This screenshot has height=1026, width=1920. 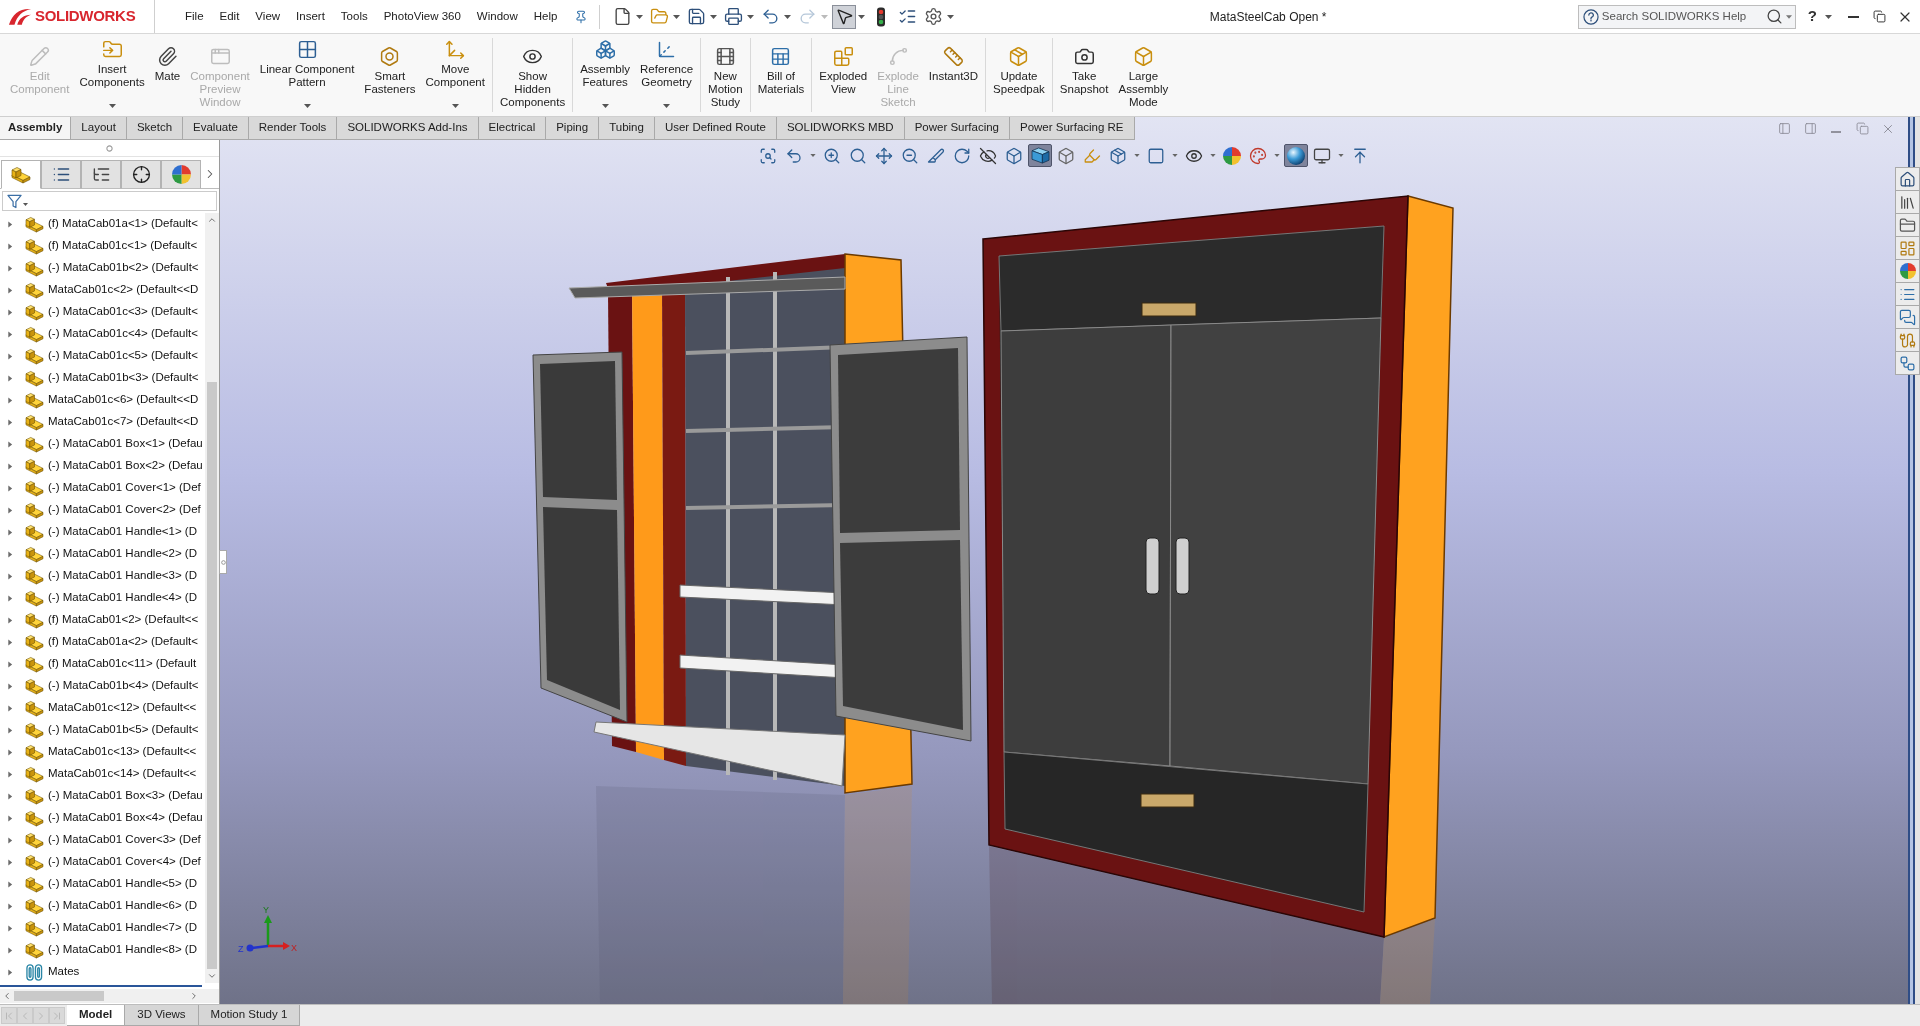 I want to click on tree-item-label: (-) MataCab01c<5> (Default<, so click(x=123, y=356).